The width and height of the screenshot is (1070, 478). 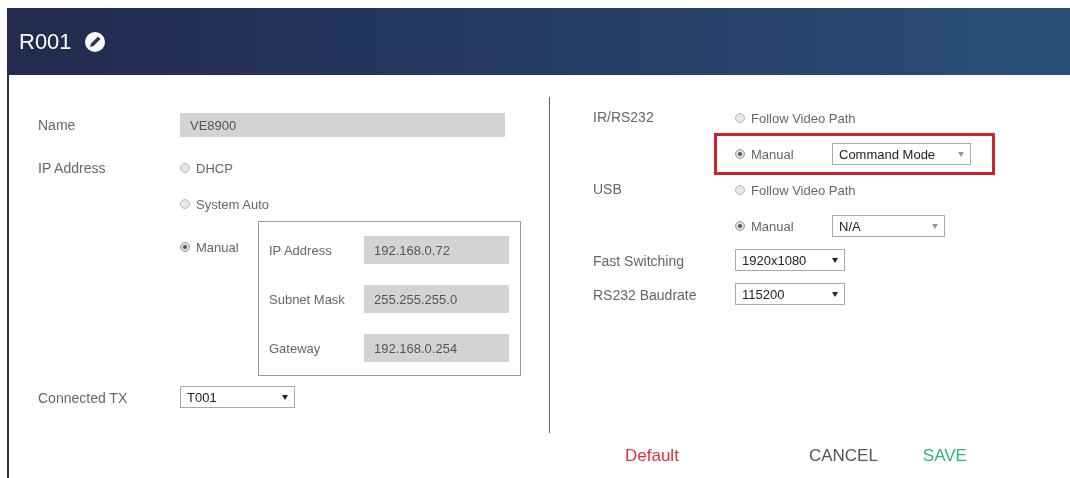 I want to click on text-field: 192.168.0.254, so click(x=436, y=348).